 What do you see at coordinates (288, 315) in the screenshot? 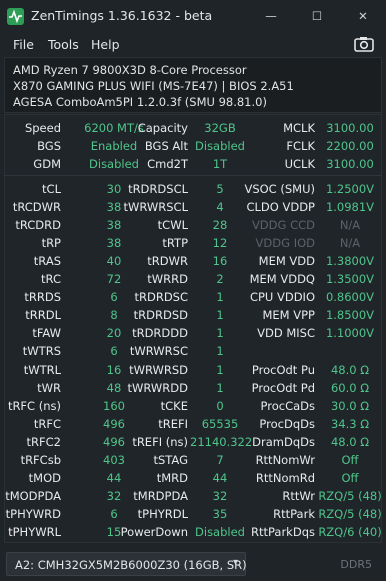
I see `timing-label: MEM VPP` at bounding box center [288, 315].